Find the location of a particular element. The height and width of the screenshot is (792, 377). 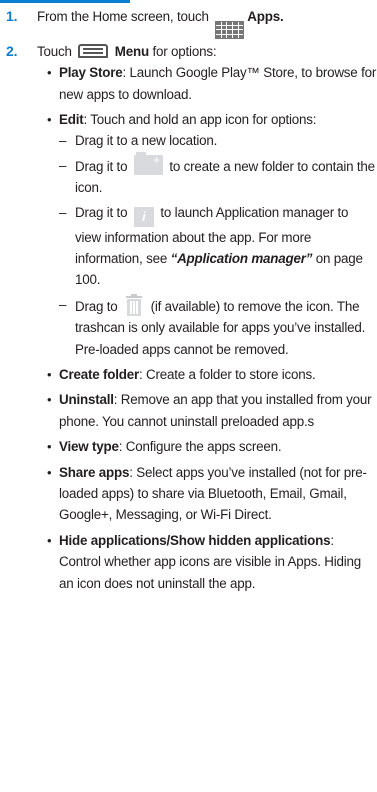

sub-item-move: Drag it to a new location. is located at coordinates (218, 141).